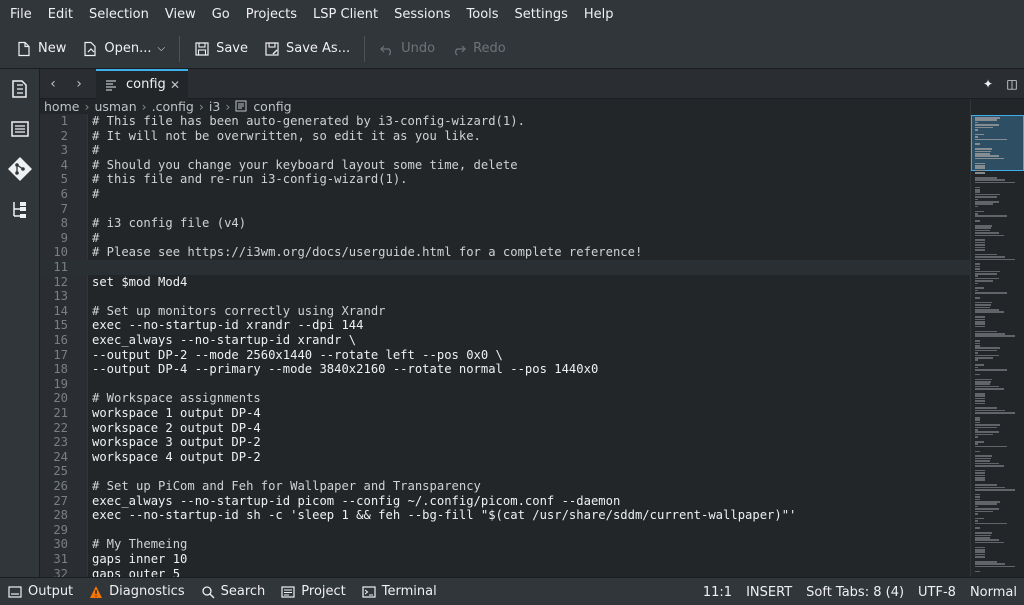 Image resolution: width=1024 pixels, height=605 pixels. What do you see at coordinates (119, 14) in the screenshot?
I see `menu-selection: Selection` at bounding box center [119, 14].